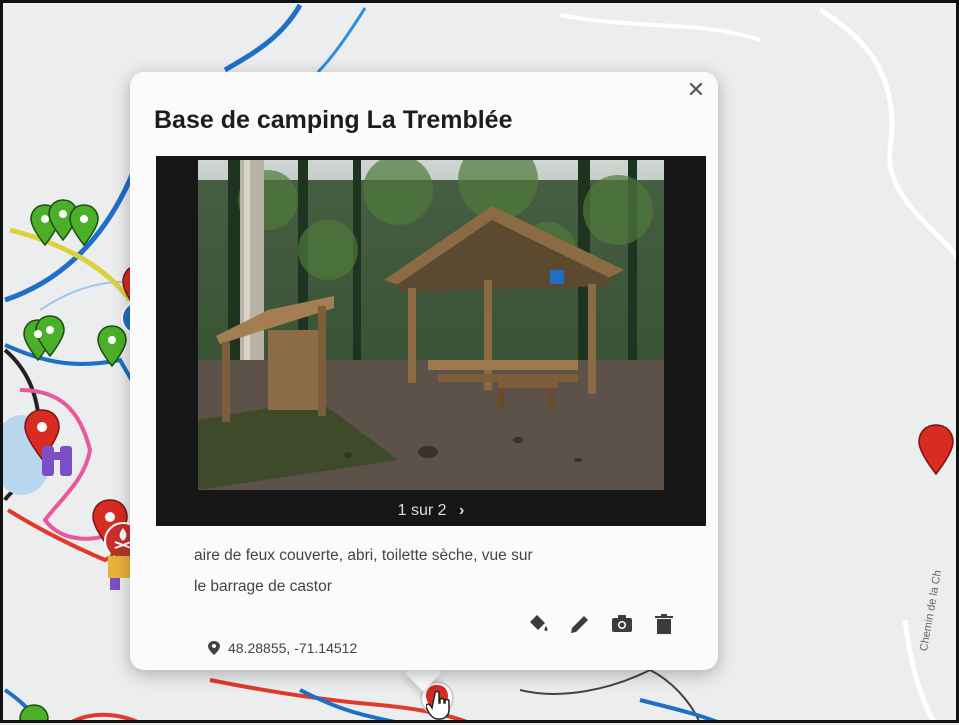 The height and width of the screenshot is (725, 959). Describe the element at coordinates (293, 648) in the screenshot. I see `coordinates-text: 48.28855, -71.14512` at that location.